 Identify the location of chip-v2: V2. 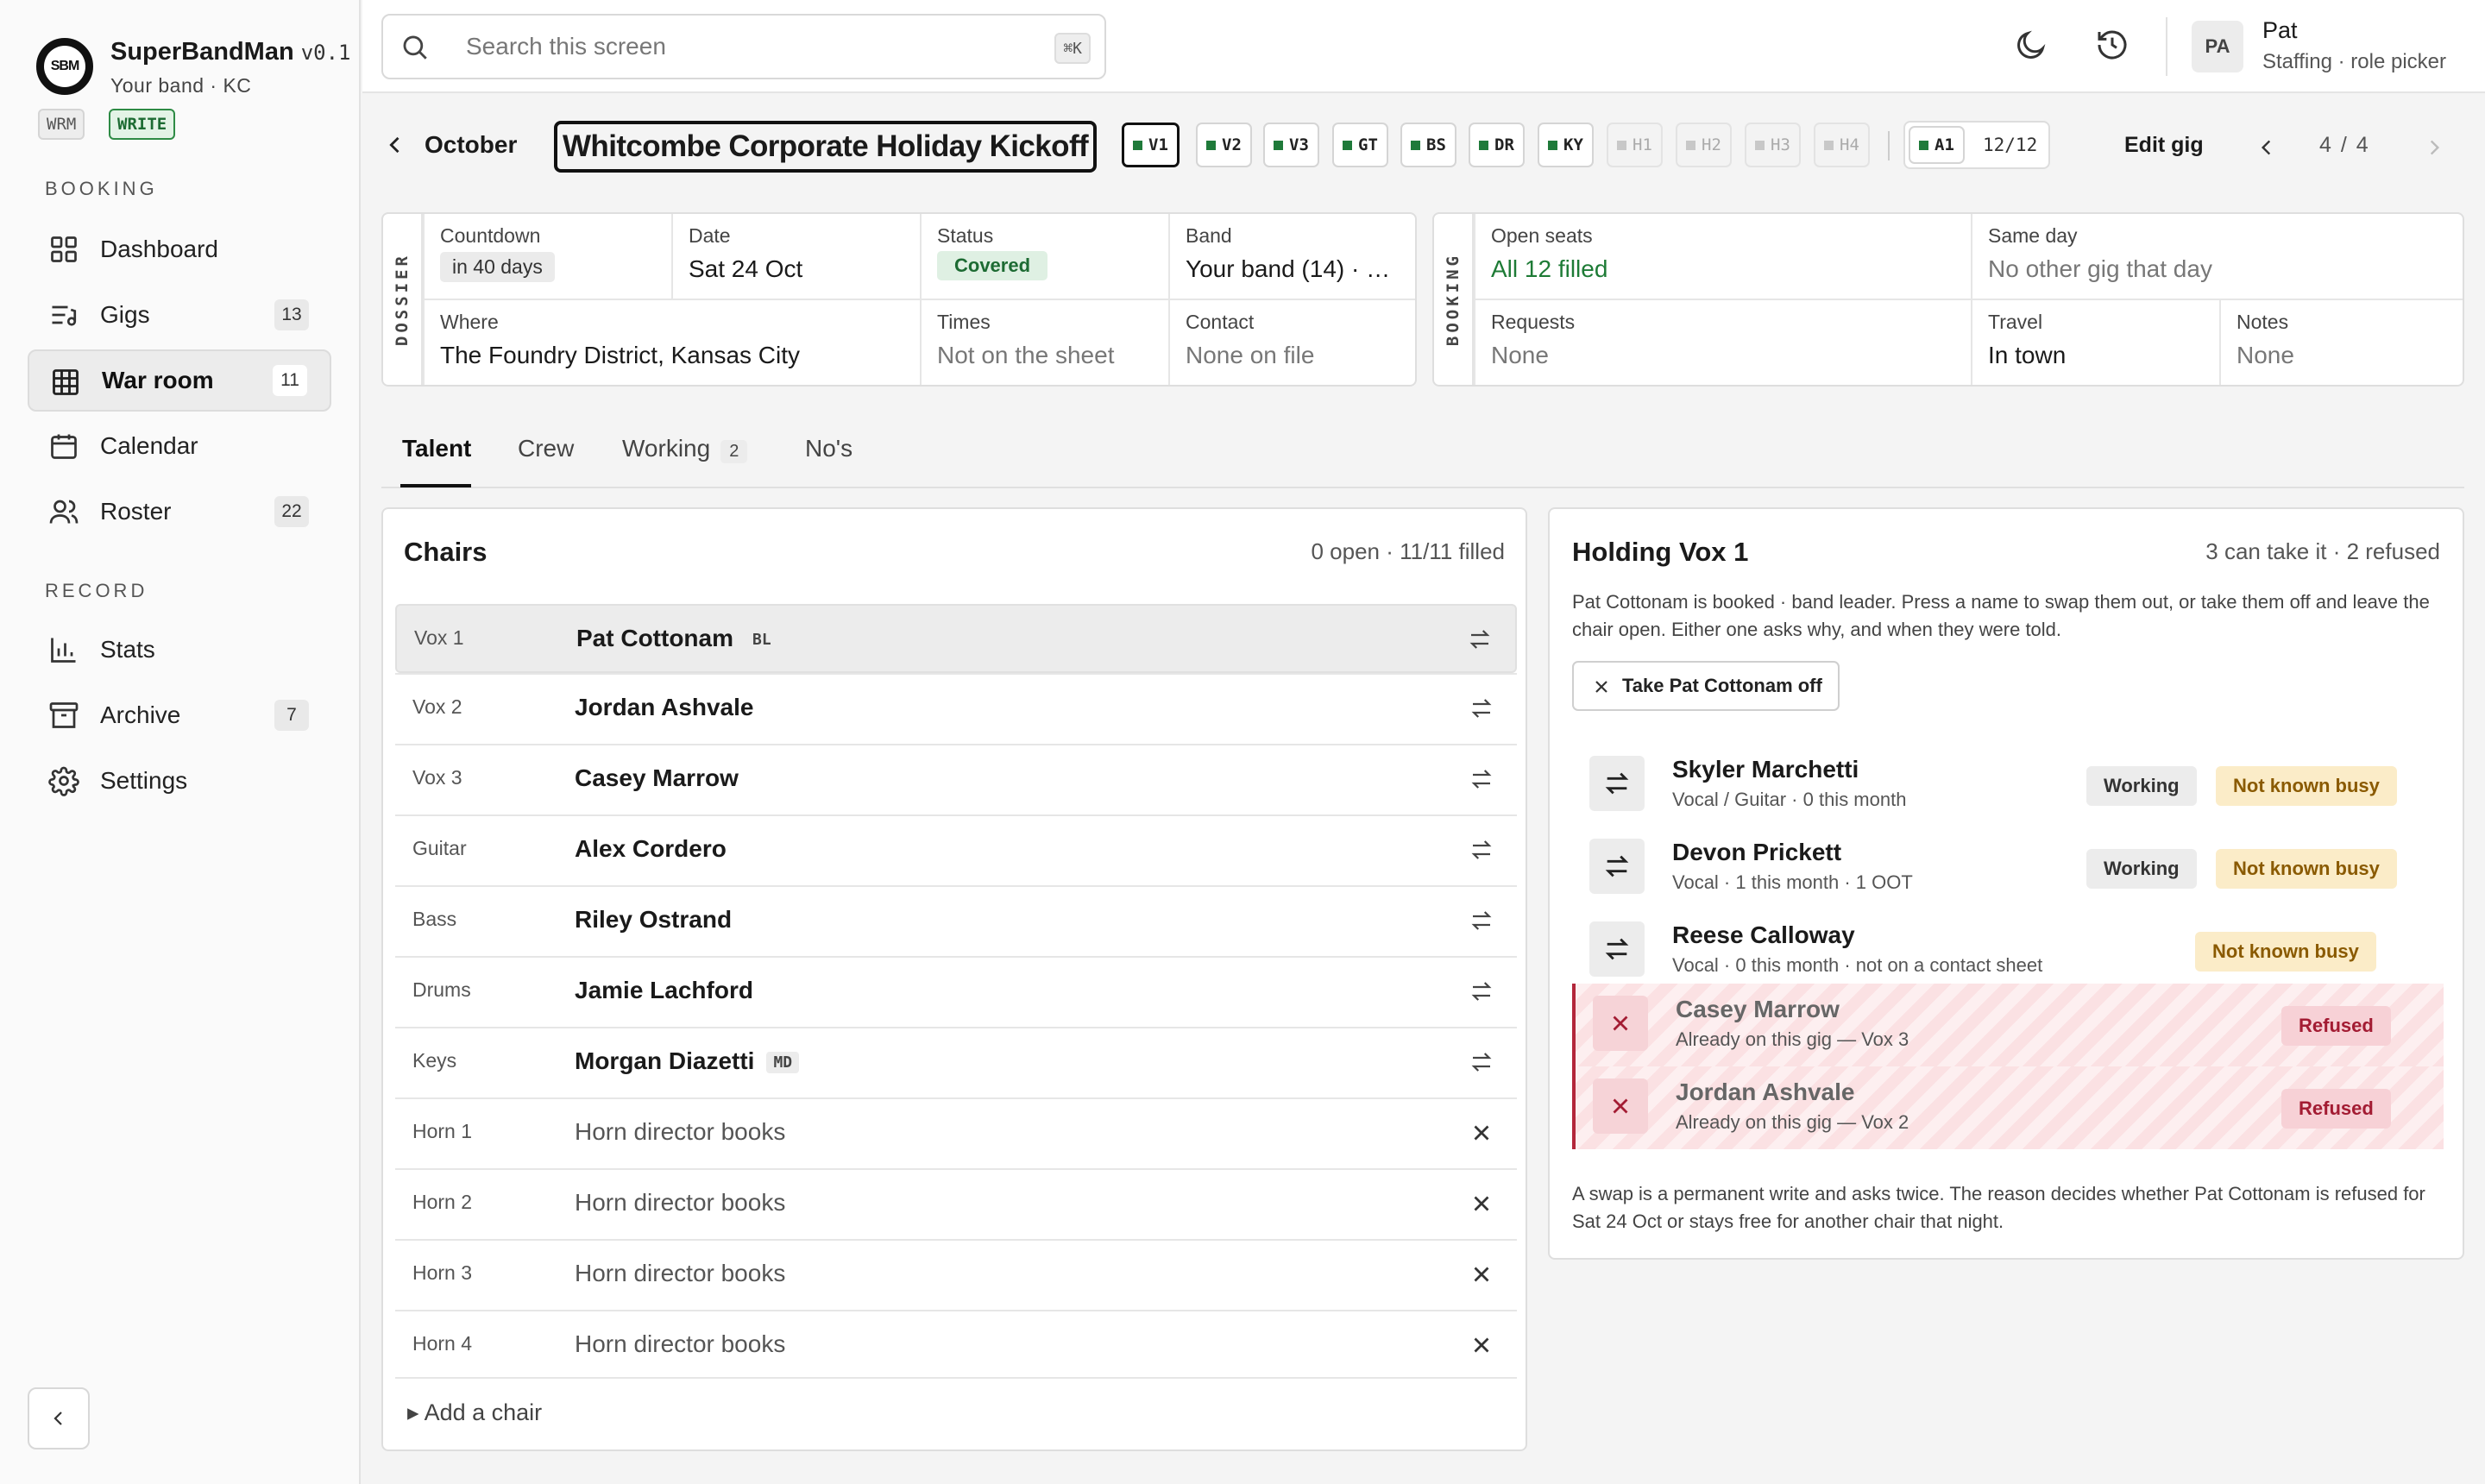
(1224, 145).